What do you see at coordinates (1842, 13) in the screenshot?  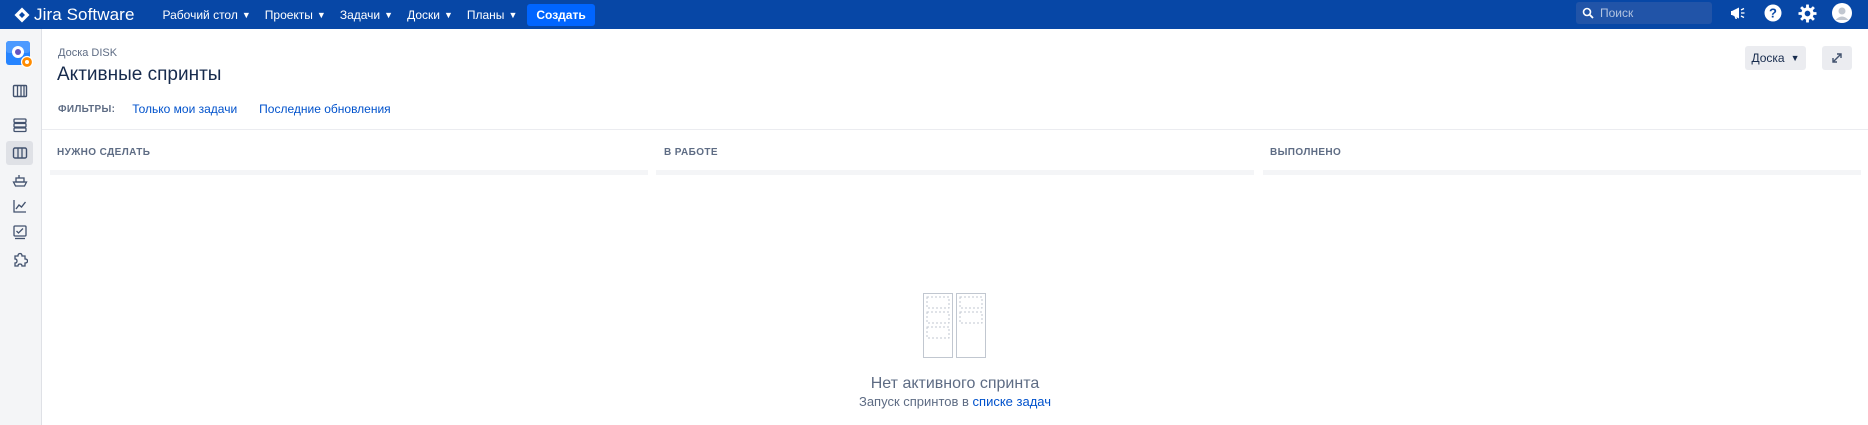 I see `avatar-icon` at bounding box center [1842, 13].